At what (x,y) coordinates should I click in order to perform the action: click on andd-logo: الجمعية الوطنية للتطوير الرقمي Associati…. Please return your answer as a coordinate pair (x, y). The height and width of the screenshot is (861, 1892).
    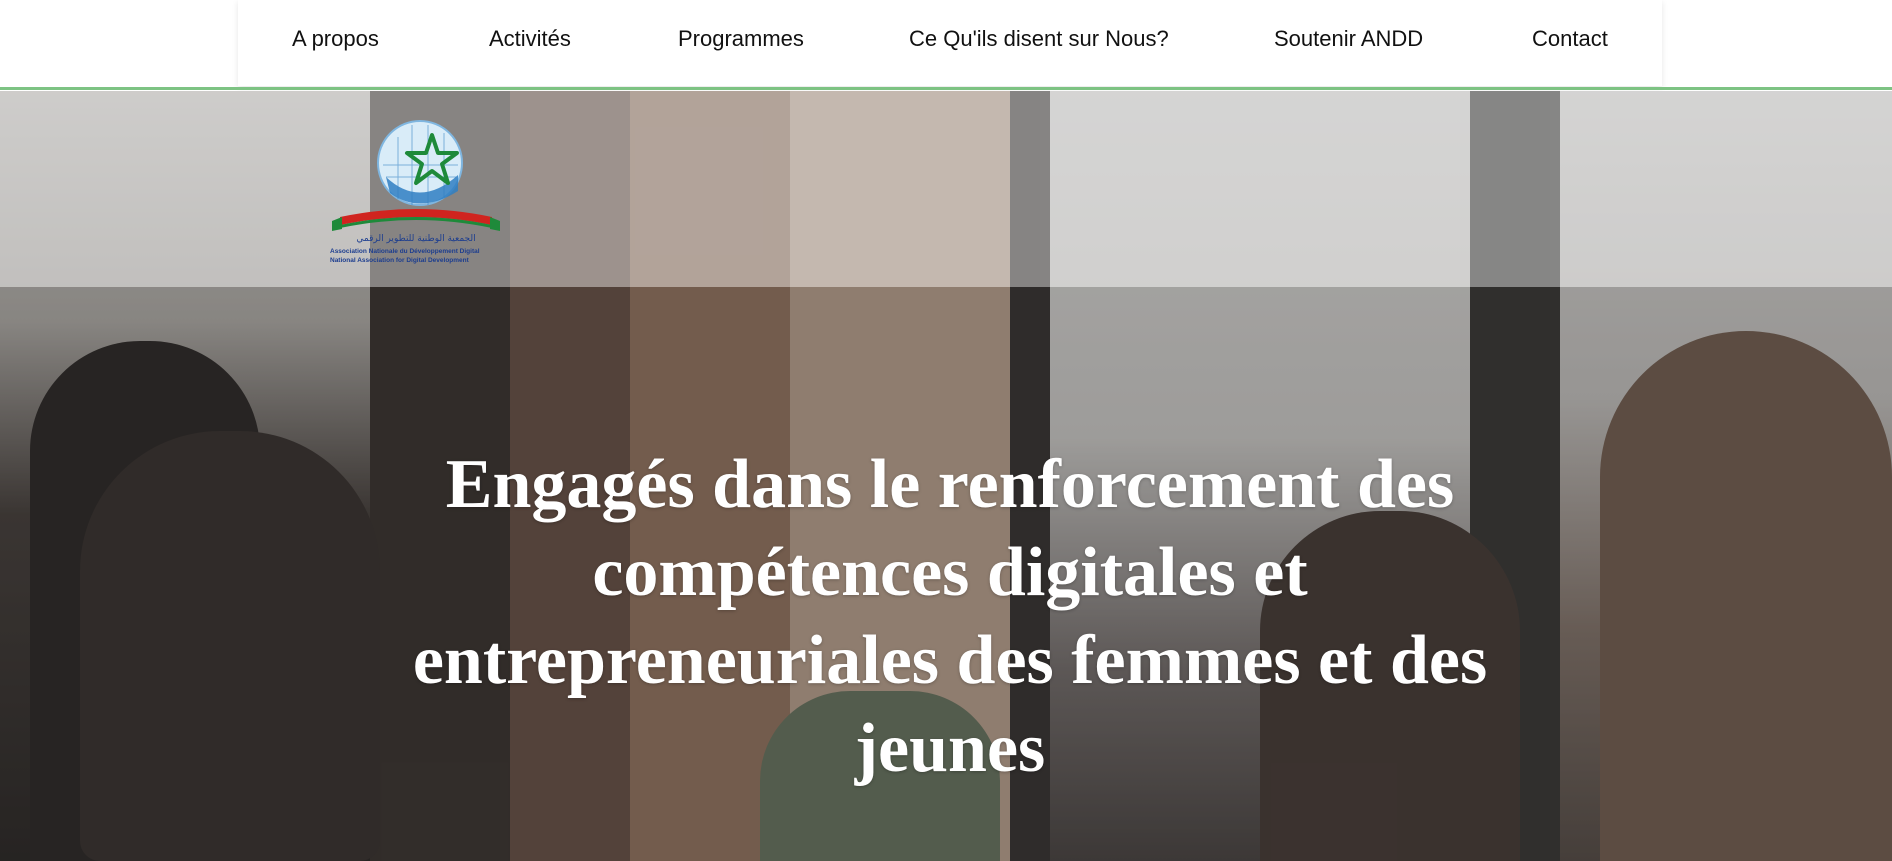
    Looking at the image, I should click on (416, 192).